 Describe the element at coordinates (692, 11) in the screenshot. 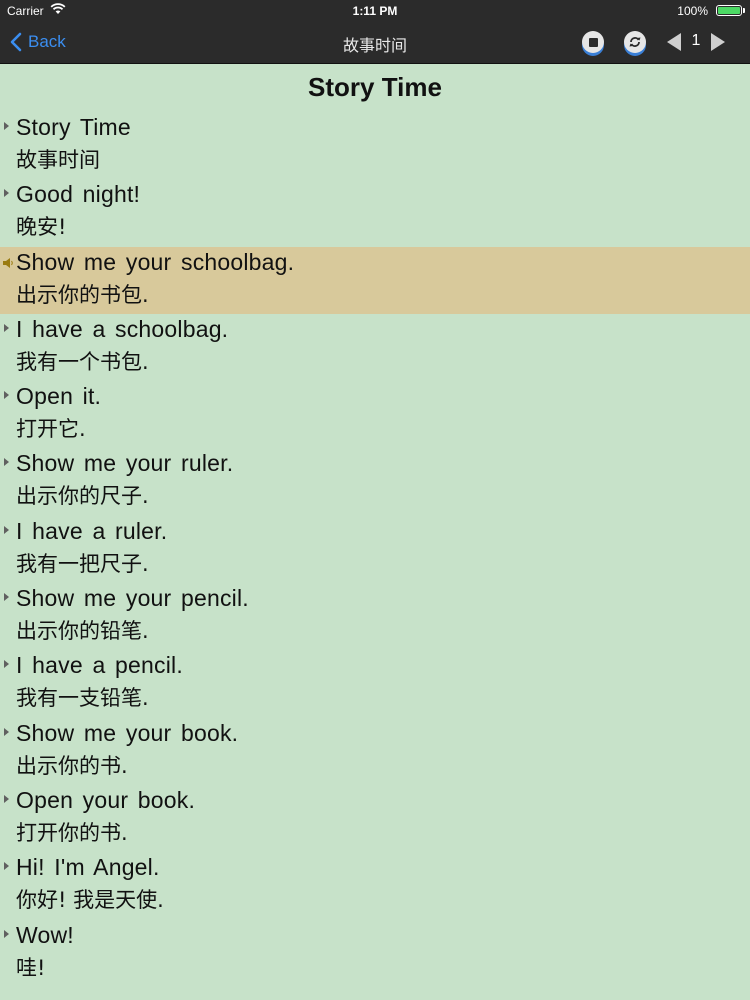

I see `battery-percent: 100%` at that location.